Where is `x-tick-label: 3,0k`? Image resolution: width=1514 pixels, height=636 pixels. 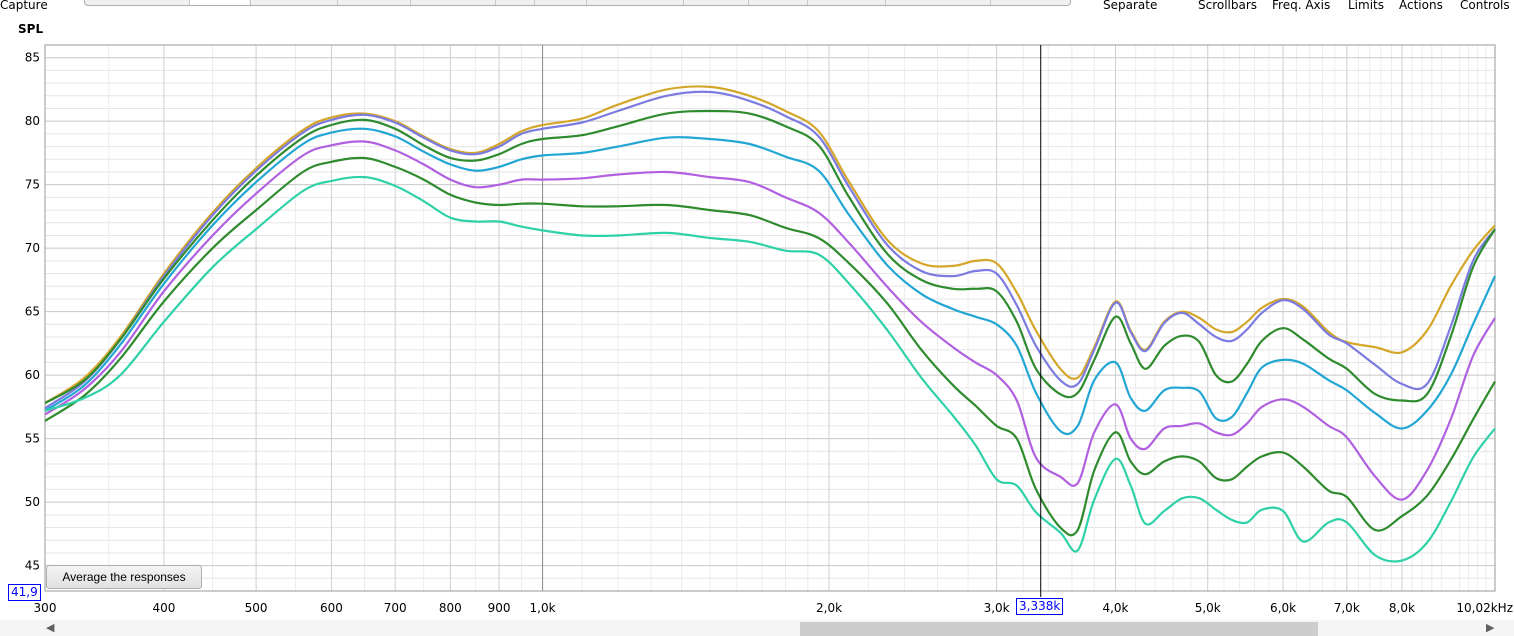
x-tick-label: 3,0k is located at coordinates (997, 608).